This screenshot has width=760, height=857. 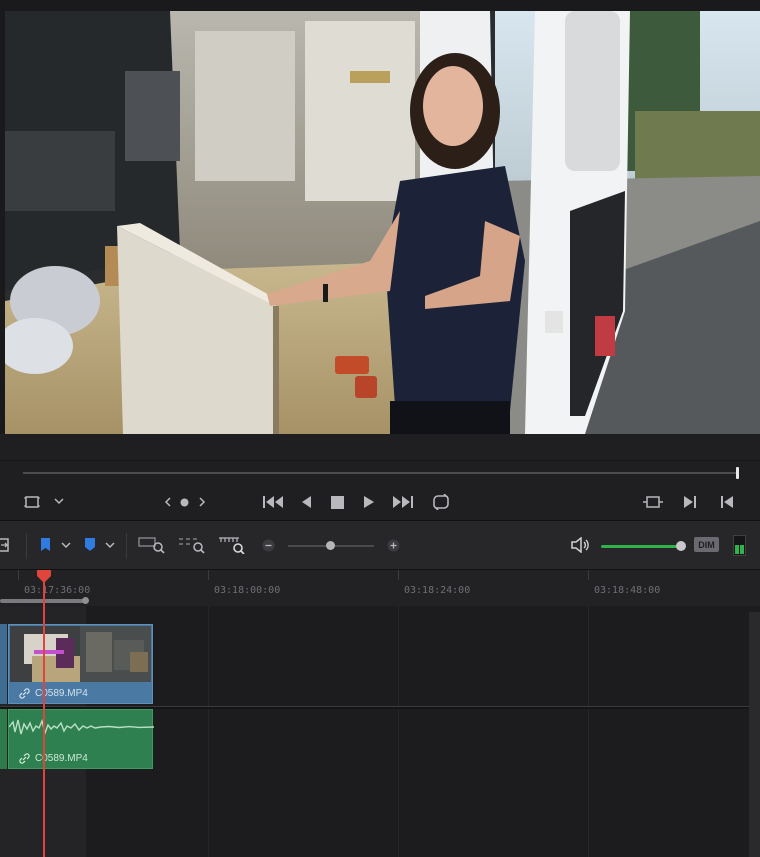 What do you see at coordinates (380, 473) in the screenshot?
I see `scrubber-track` at bounding box center [380, 473].